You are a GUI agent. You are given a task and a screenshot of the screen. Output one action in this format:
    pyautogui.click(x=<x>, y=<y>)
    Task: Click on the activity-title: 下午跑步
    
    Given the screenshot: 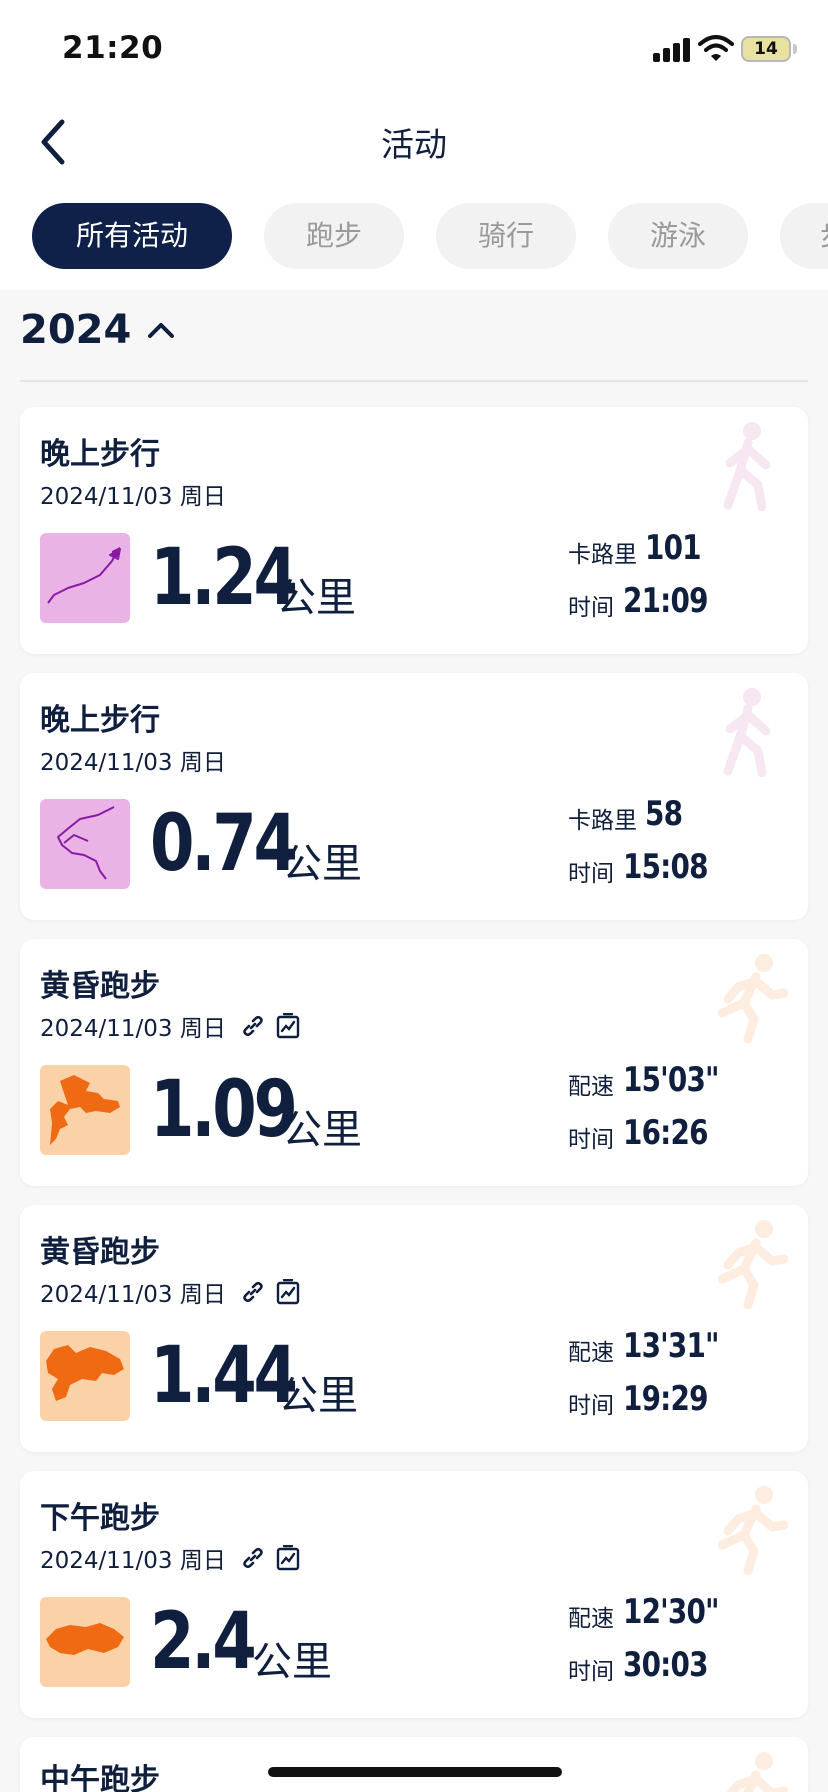 What is the action you would take?
    pyautogui.click(x=100, y=1518)
    